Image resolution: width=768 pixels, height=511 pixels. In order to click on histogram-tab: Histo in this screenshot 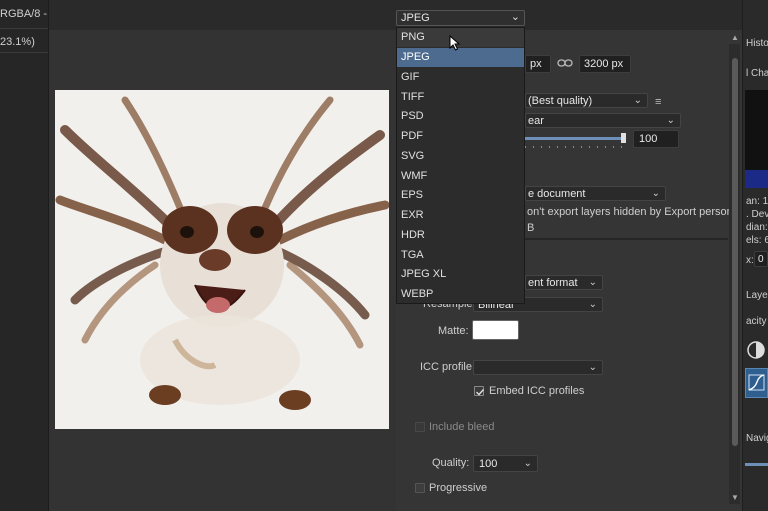, I will do `click(757, 43)`.